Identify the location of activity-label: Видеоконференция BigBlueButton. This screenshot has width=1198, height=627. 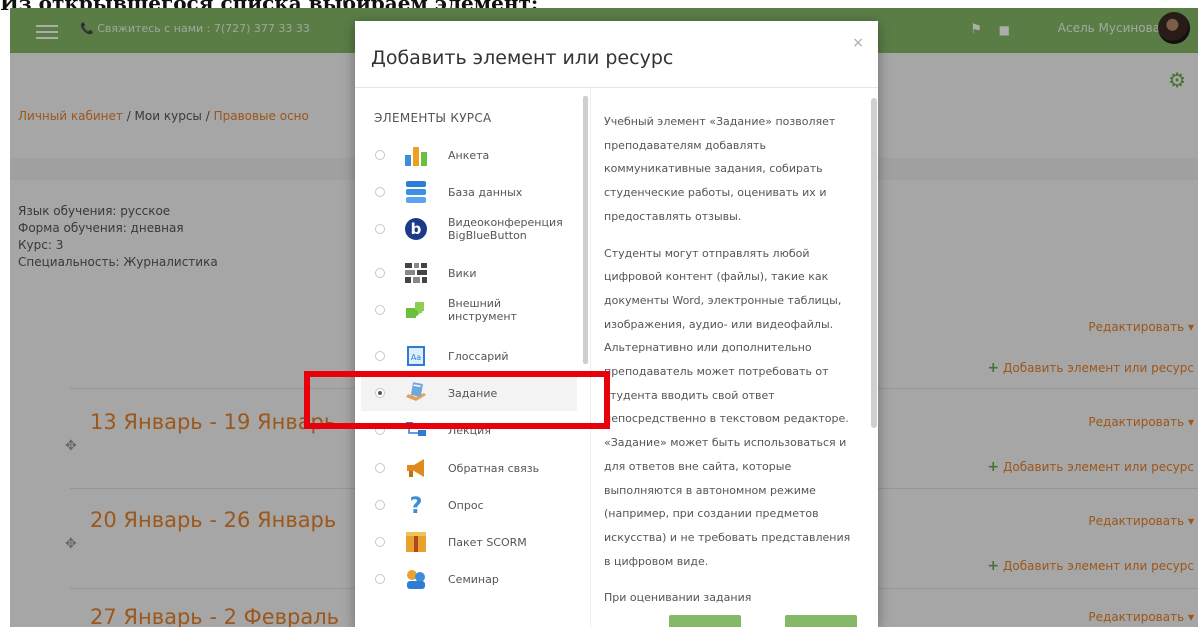
(505, 229).